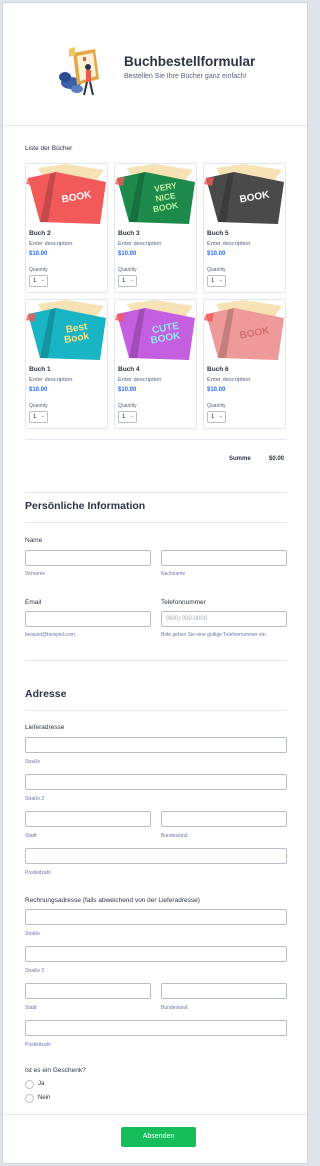  What do you see at coordinates (218, 369) in the screenshot?
I see `product-name: Buch 6` at bounding box center [218, 369].